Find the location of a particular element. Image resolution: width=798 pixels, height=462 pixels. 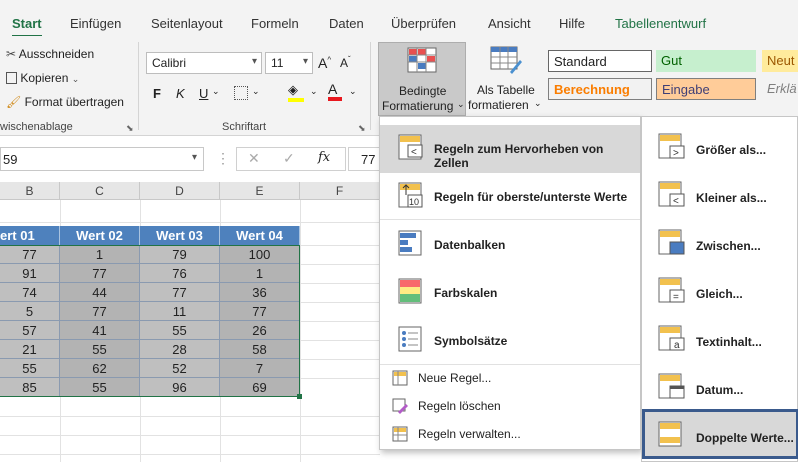

tab-daten: Daten is located at coordinates (346, 23).